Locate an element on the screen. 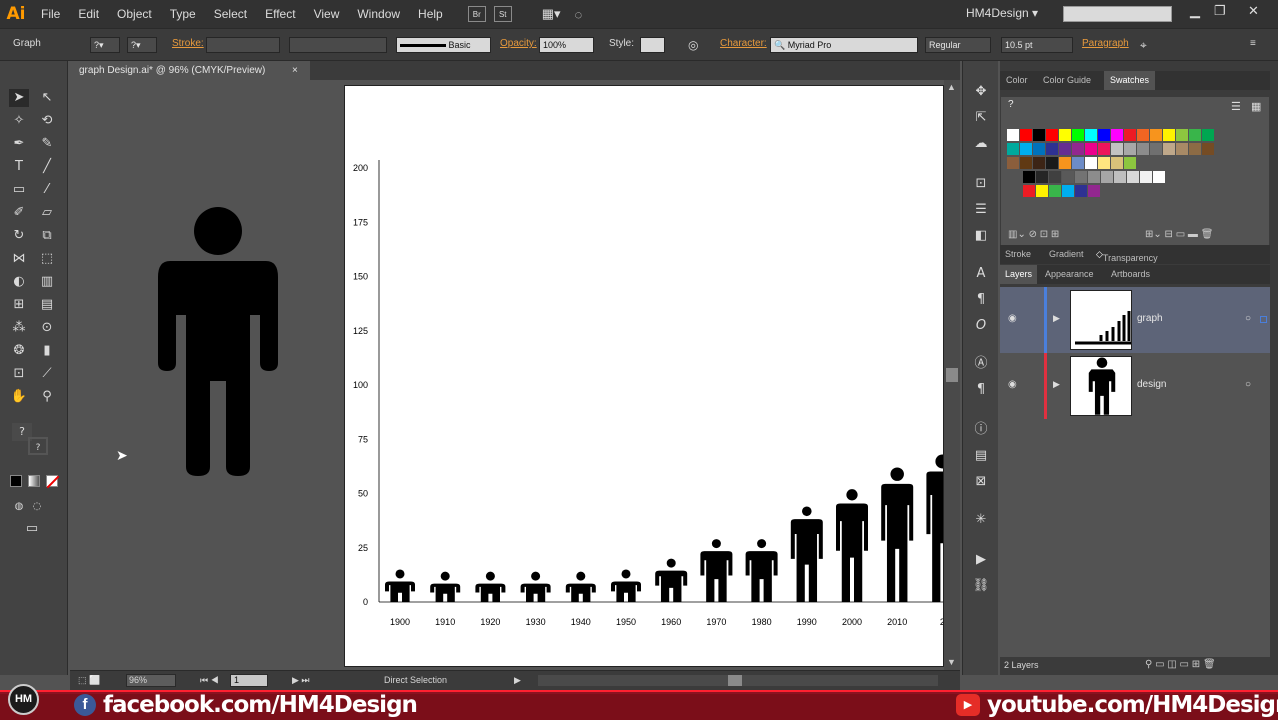 Image resolution: width=1278 pixels, height=720 pixels. menu-edit: Edit is located at coordinates (88, 14).